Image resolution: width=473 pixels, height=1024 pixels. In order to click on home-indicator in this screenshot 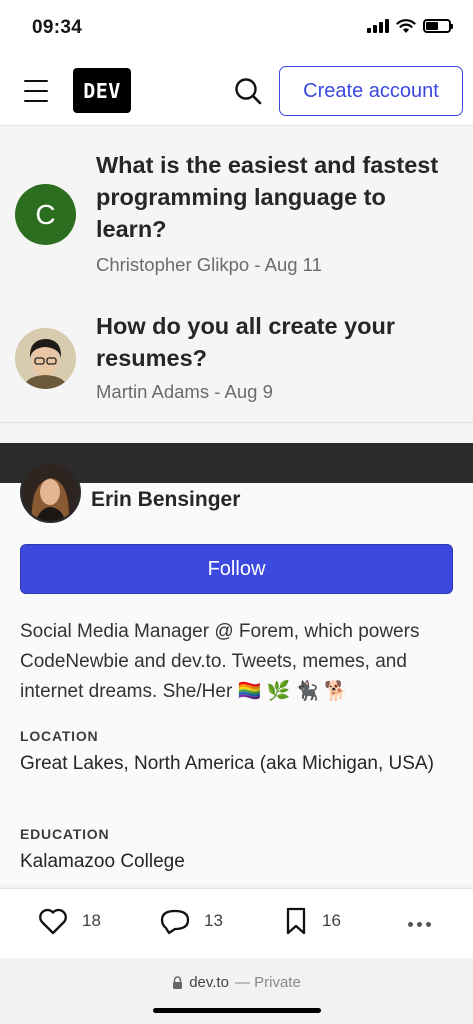, I will do `click(237, 1010)`.